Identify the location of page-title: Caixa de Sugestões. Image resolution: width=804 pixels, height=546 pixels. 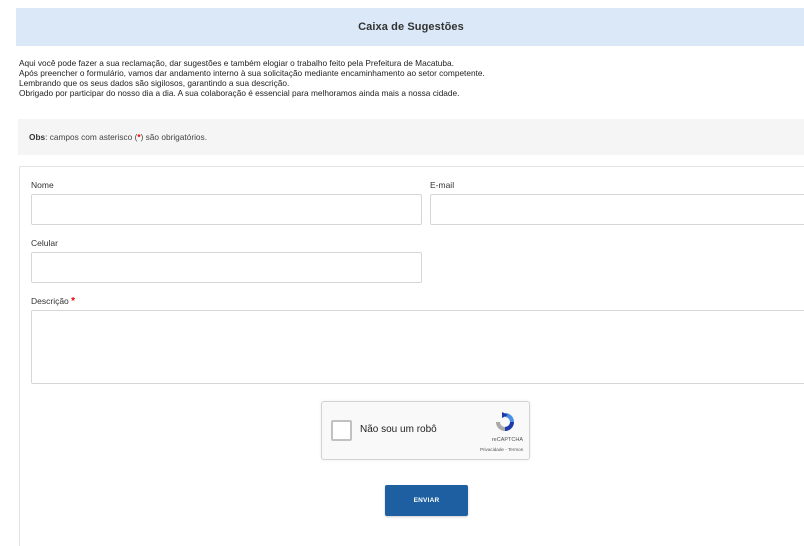
(411, 27).